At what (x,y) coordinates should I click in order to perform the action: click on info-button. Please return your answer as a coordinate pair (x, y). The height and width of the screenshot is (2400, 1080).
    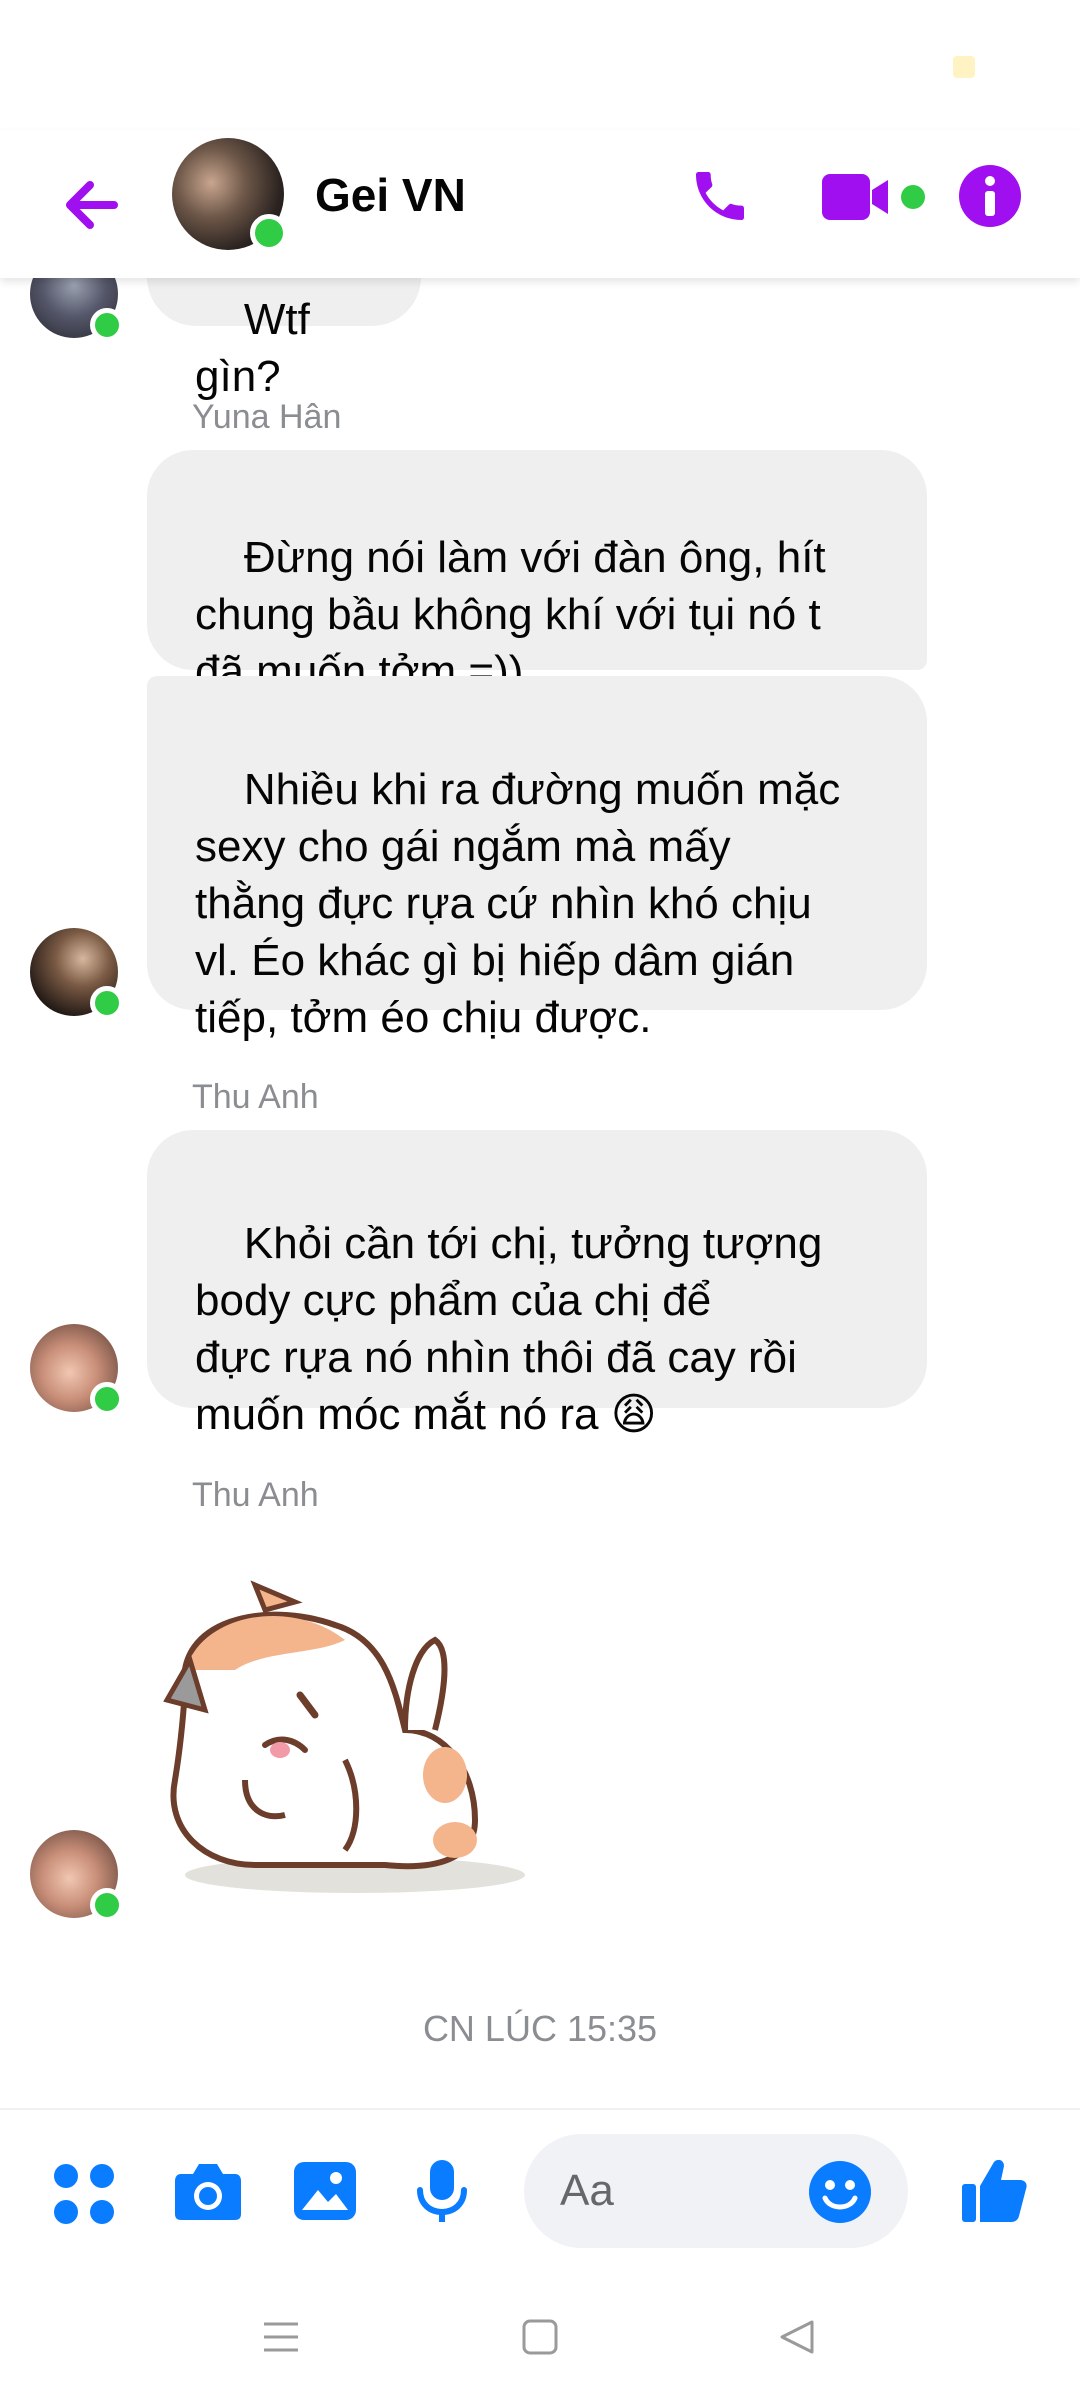
    Looking at the image, I should click on (990, 198).